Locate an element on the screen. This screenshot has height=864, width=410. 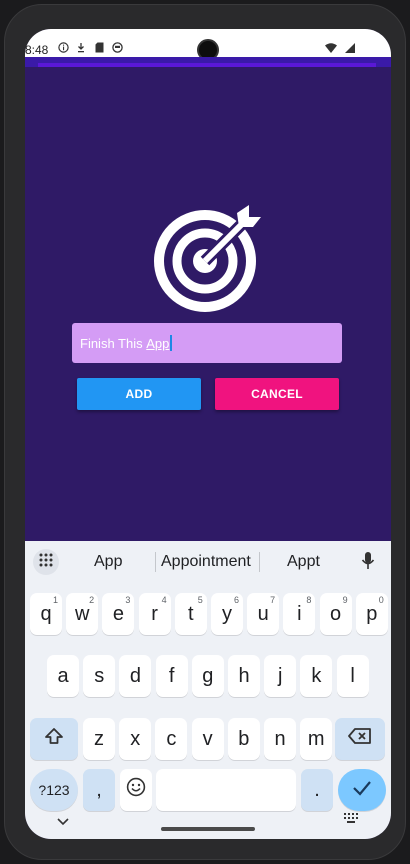
key-y: y6 is located at coordinates (227, 614).